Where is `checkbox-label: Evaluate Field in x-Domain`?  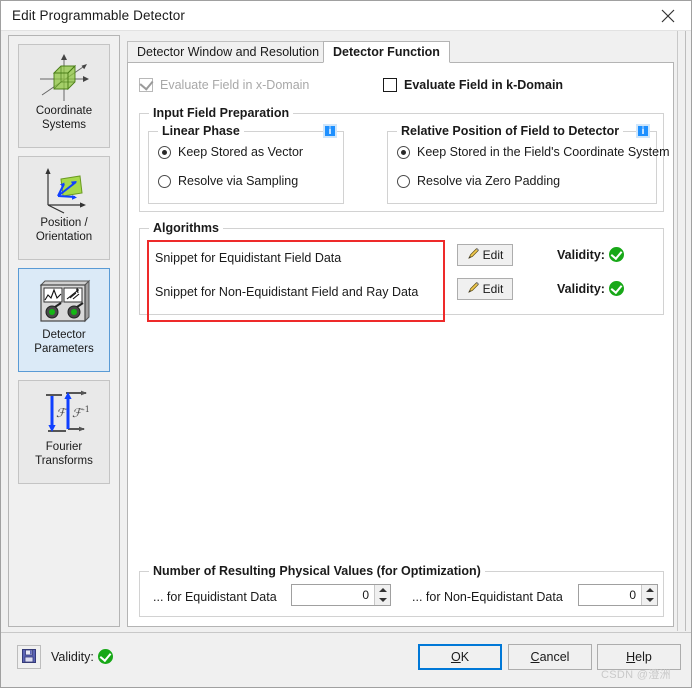
checkbox-label: Evaluate Field in x-Domain is located at coordinates (235, 85).